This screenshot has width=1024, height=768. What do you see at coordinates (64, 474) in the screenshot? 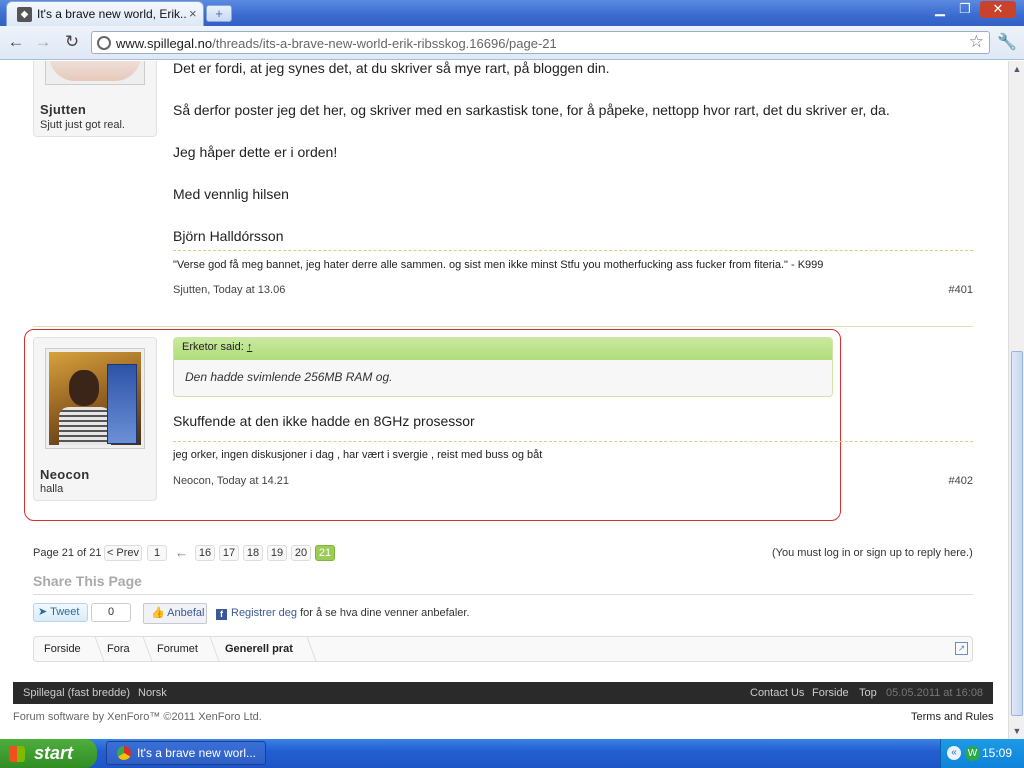
I see `post-username: Neocon` at bounding box center [64, 474].